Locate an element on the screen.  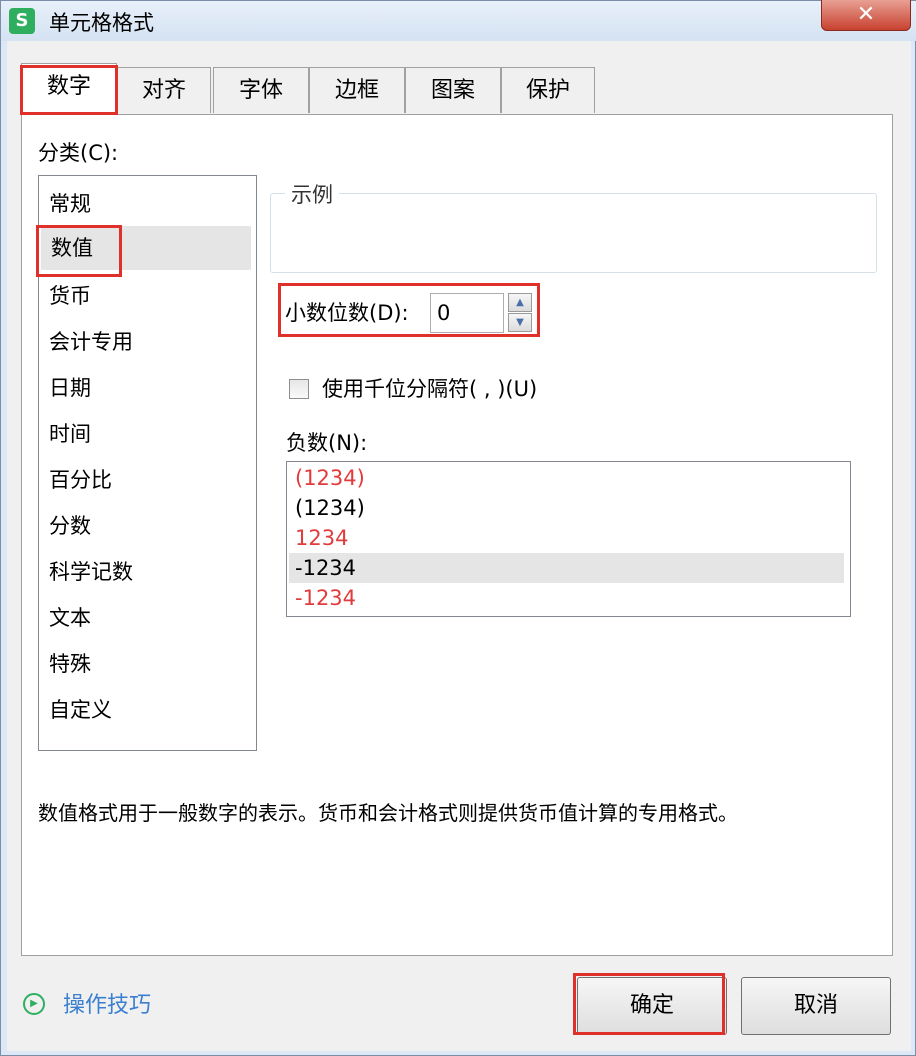
cancel-button: 取消 is located at coordinates (816, 1006).